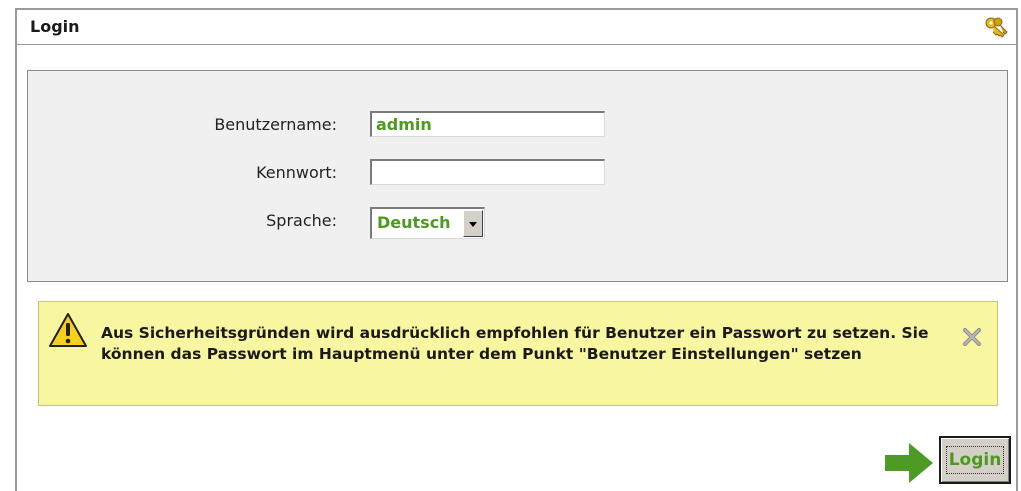  I want to click on panel-header: Login, so click(516, 27).